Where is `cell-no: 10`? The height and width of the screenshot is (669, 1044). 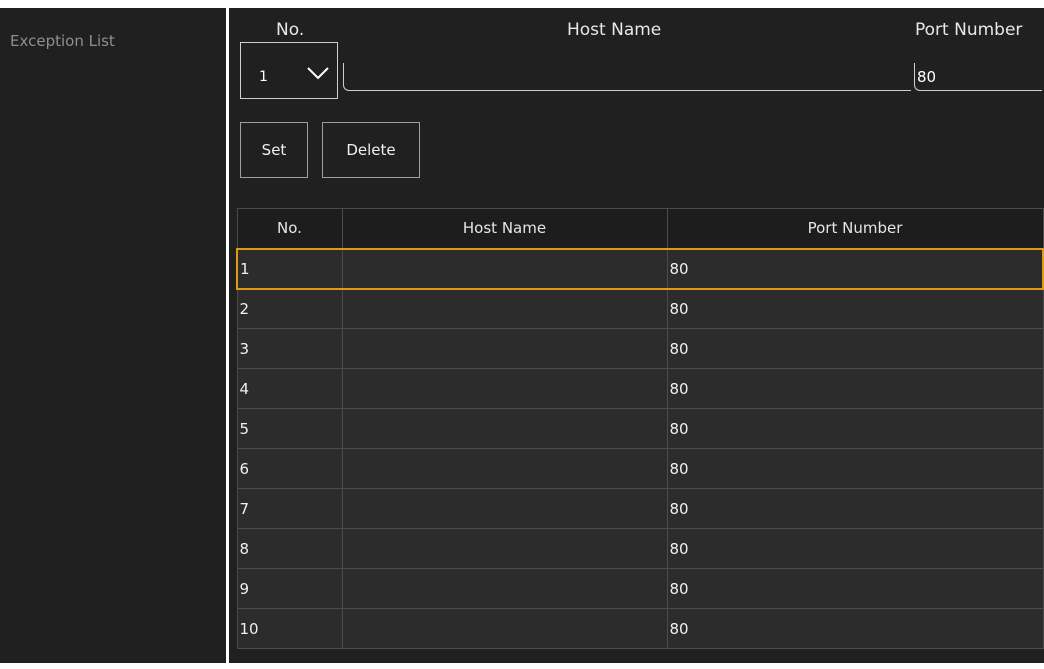
cell-no: 10 is located at coordinates (289, 628).